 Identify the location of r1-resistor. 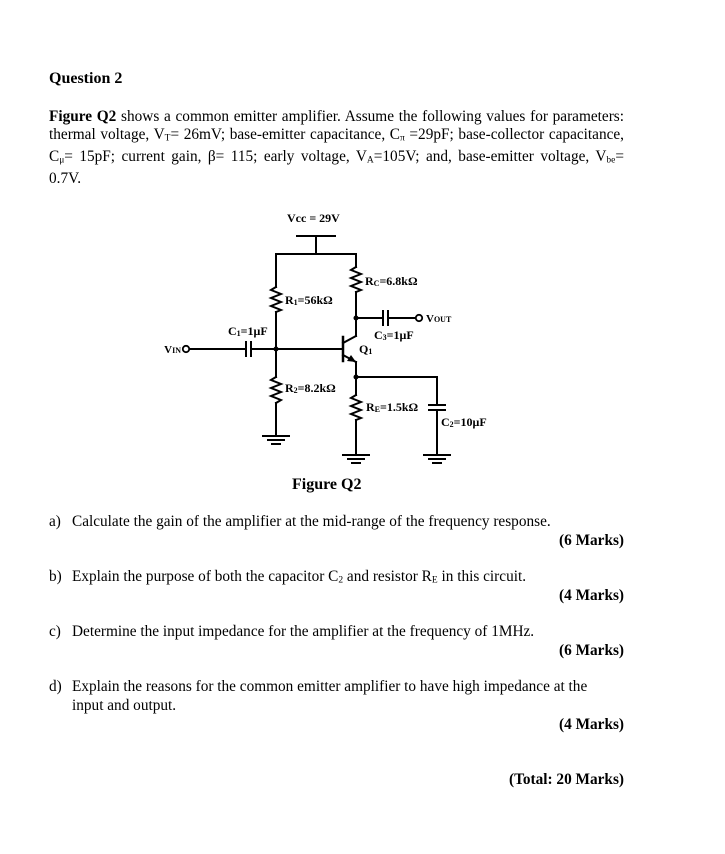
(276, 299).